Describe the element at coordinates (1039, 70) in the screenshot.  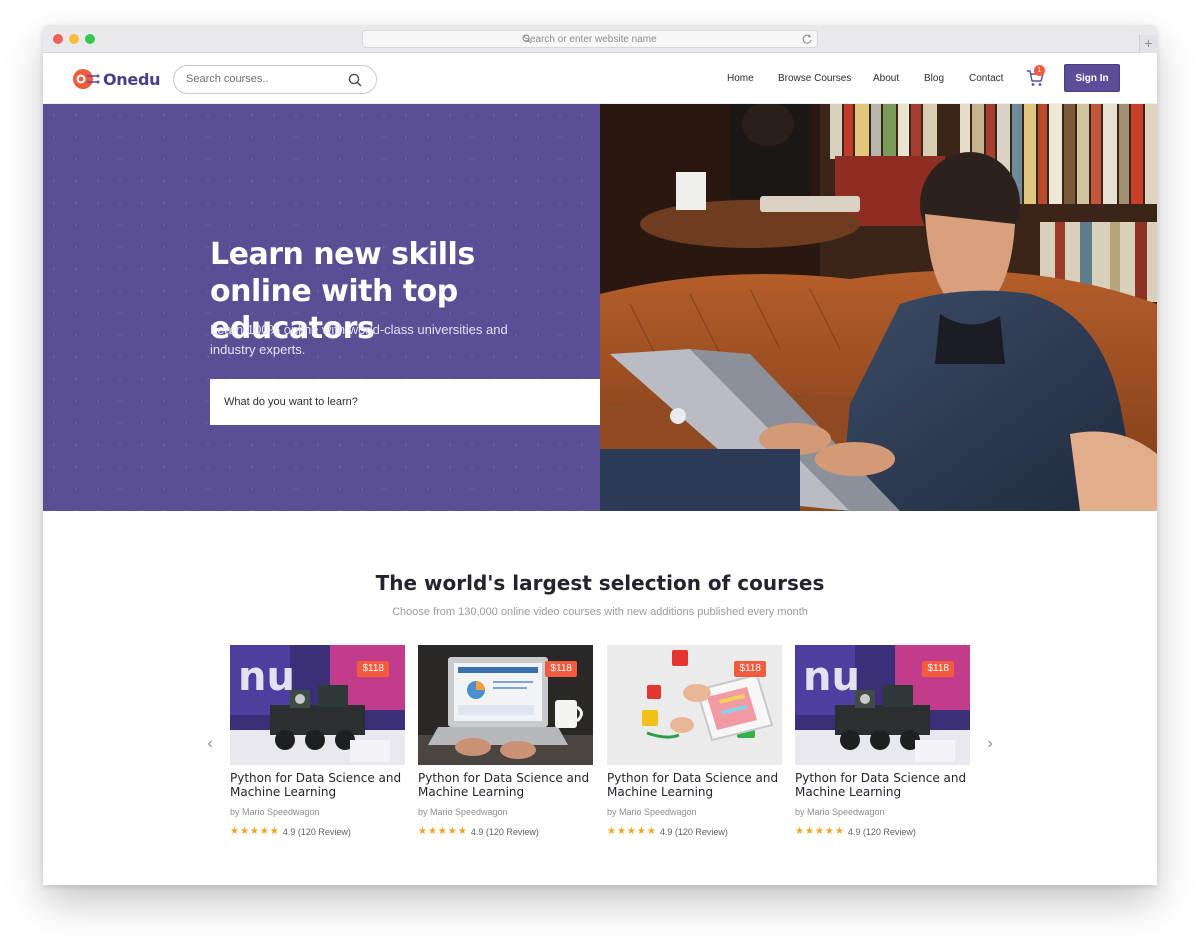
I see `cart-count-badge: 1` at that location.